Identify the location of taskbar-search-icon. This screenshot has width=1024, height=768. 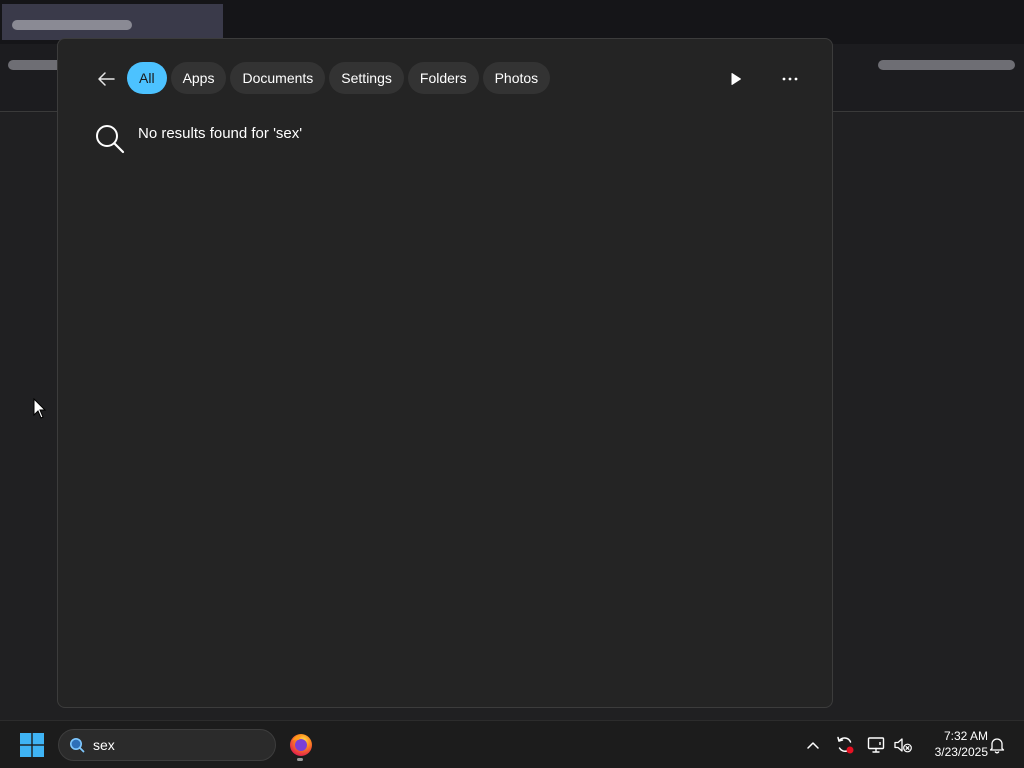
(77, 745).